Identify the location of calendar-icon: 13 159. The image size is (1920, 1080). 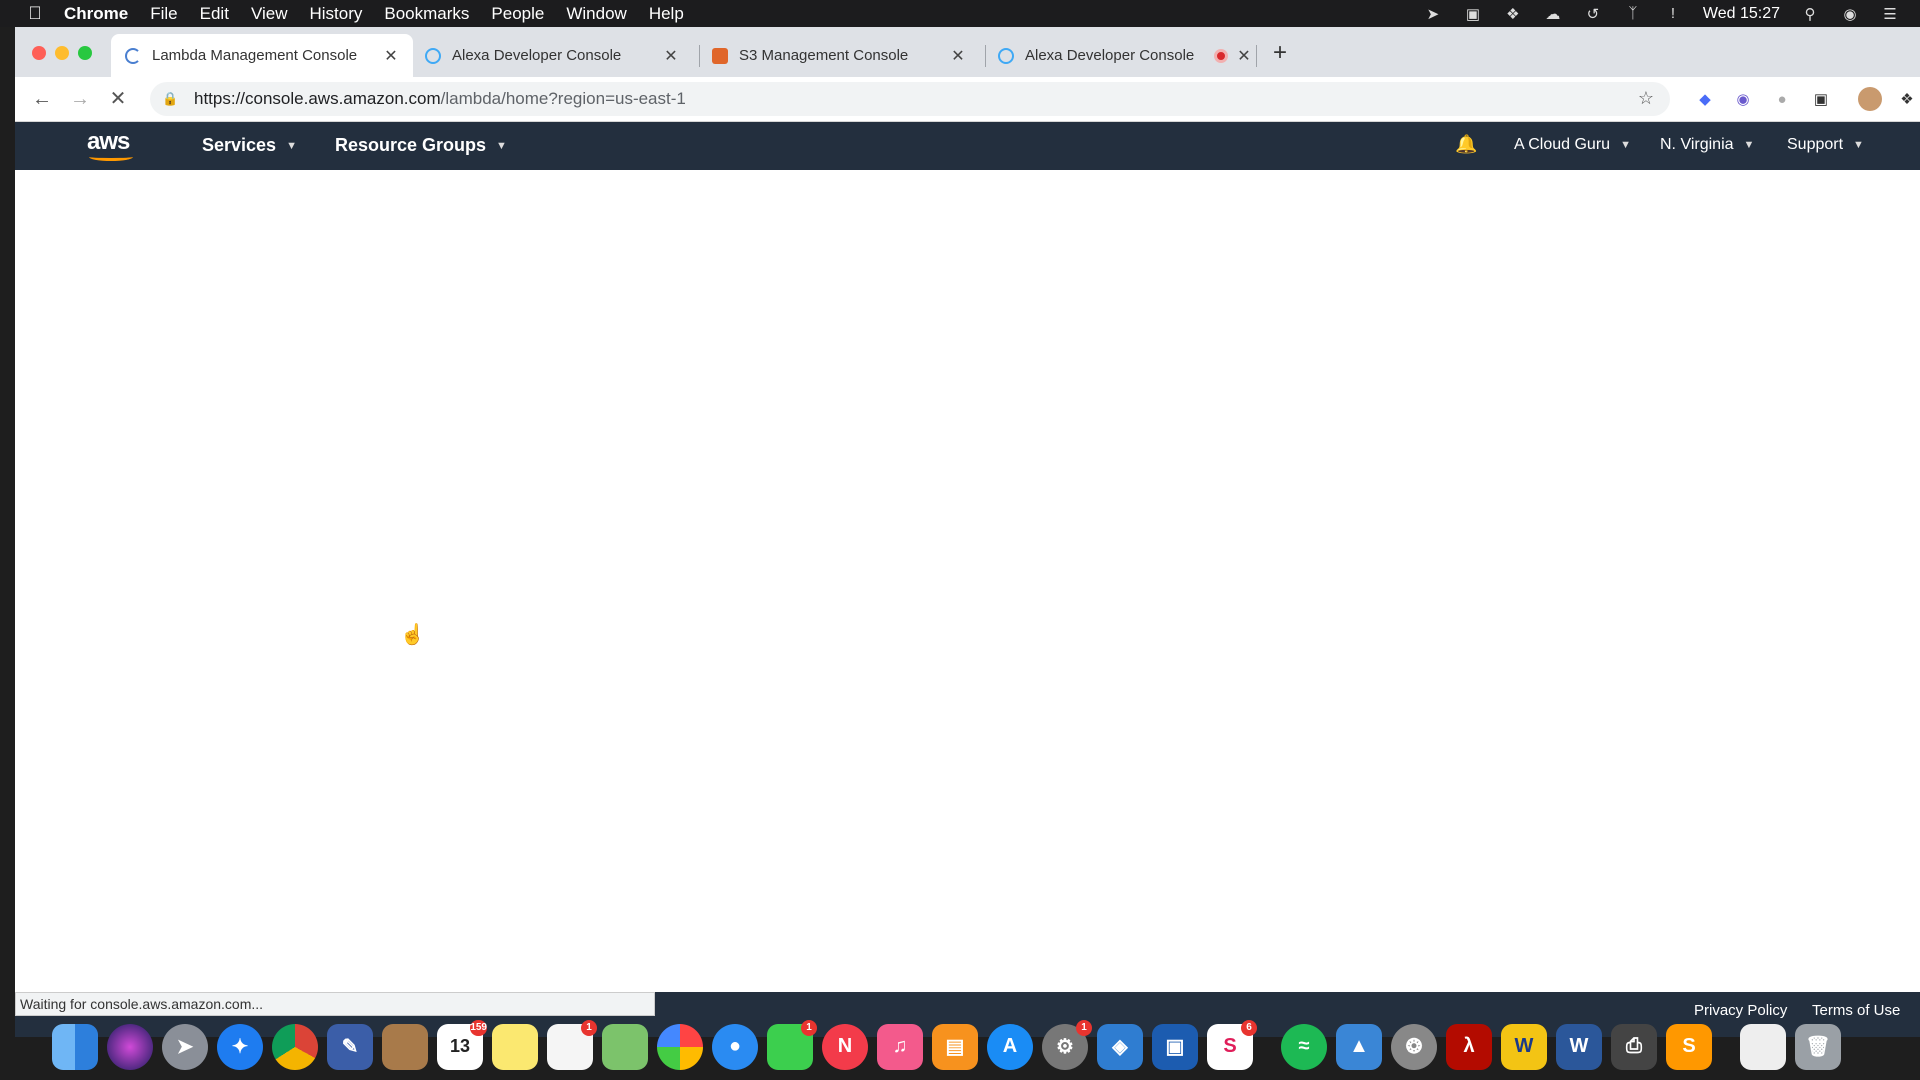
(462, 1044).